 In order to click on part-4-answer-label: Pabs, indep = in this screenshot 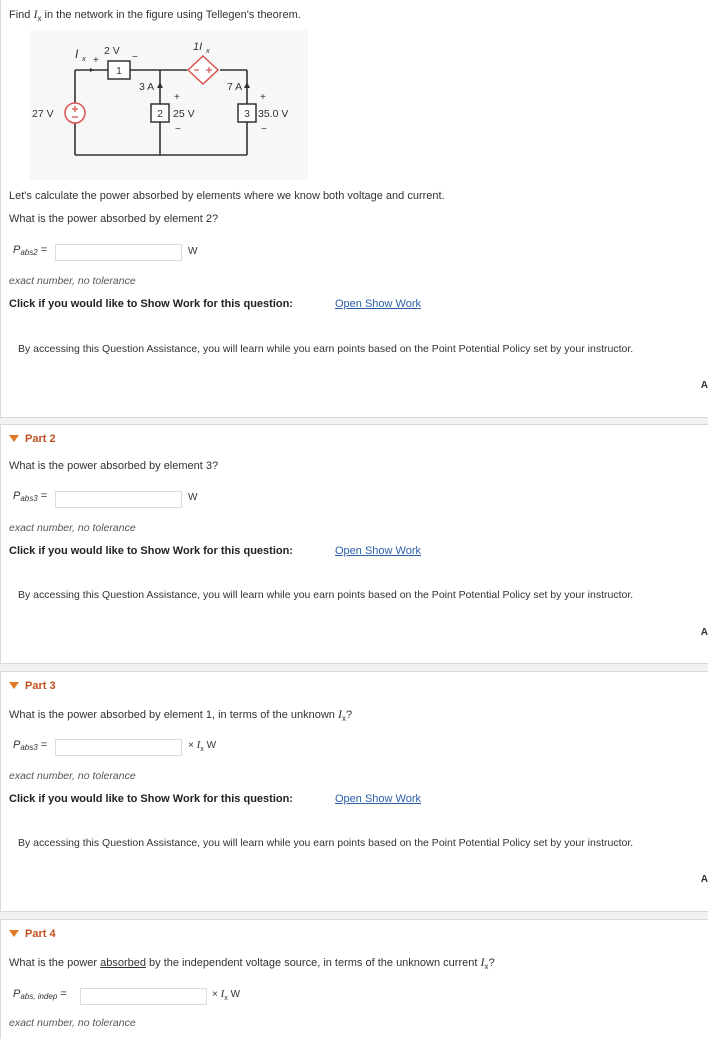, I will do `click(40, 994)`.